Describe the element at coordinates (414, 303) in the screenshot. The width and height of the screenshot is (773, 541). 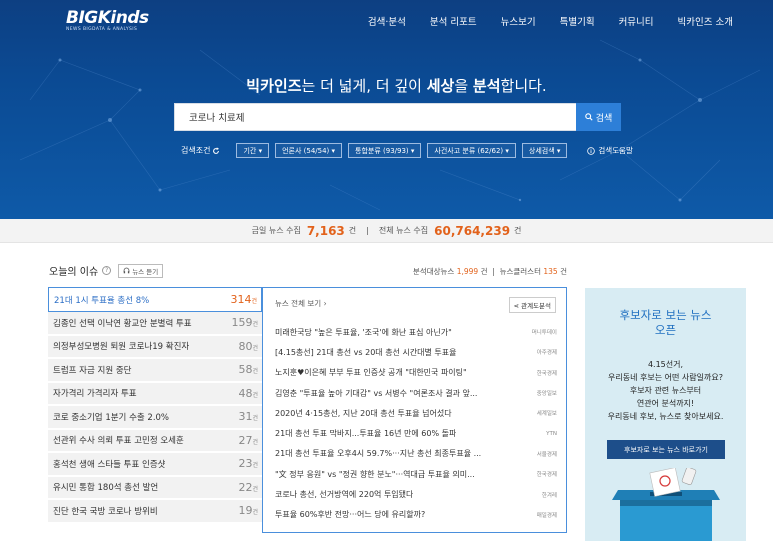
I see `news-panel-header: 뉴스 전체 보기 › ⋖ 관계도분석` at that location.